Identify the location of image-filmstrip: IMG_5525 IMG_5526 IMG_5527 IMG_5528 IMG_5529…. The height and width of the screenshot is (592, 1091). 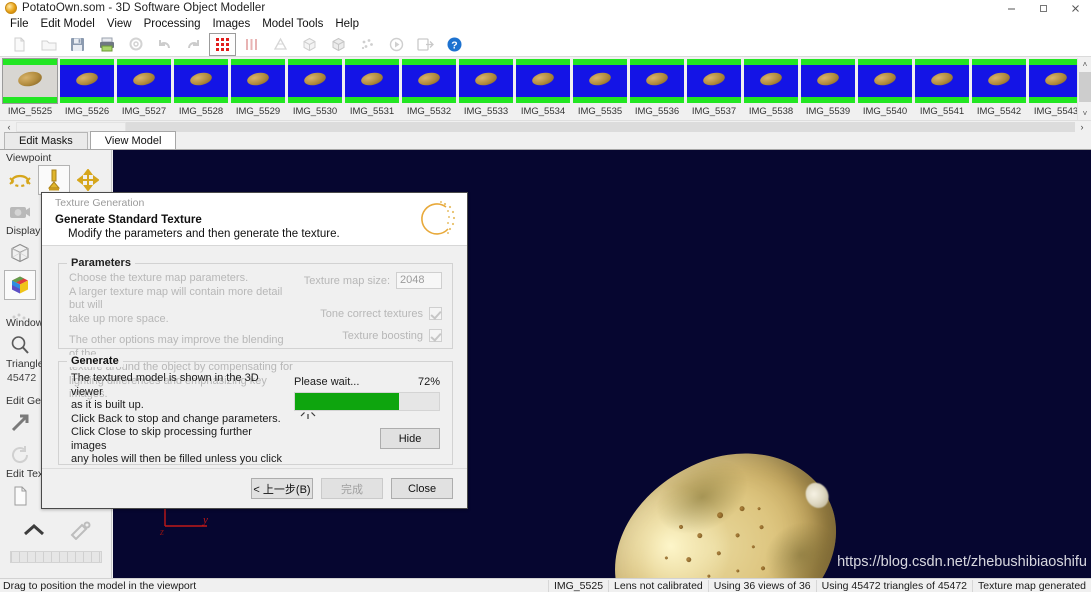
(545, 89).